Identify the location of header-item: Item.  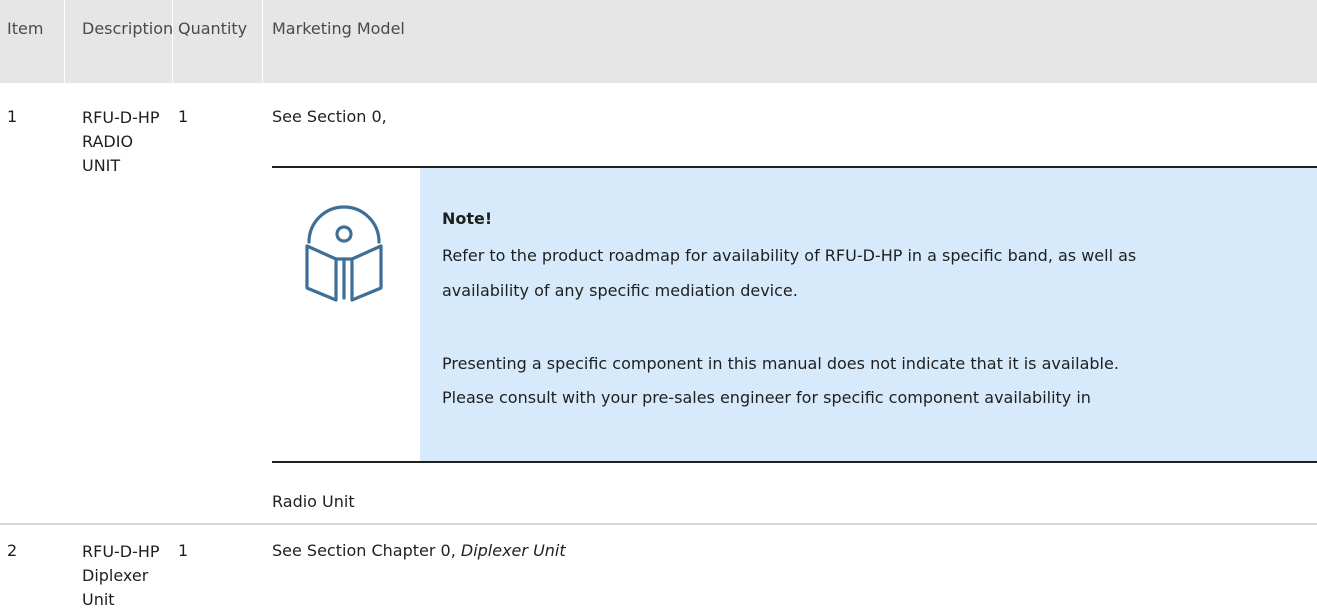
(25, 28).